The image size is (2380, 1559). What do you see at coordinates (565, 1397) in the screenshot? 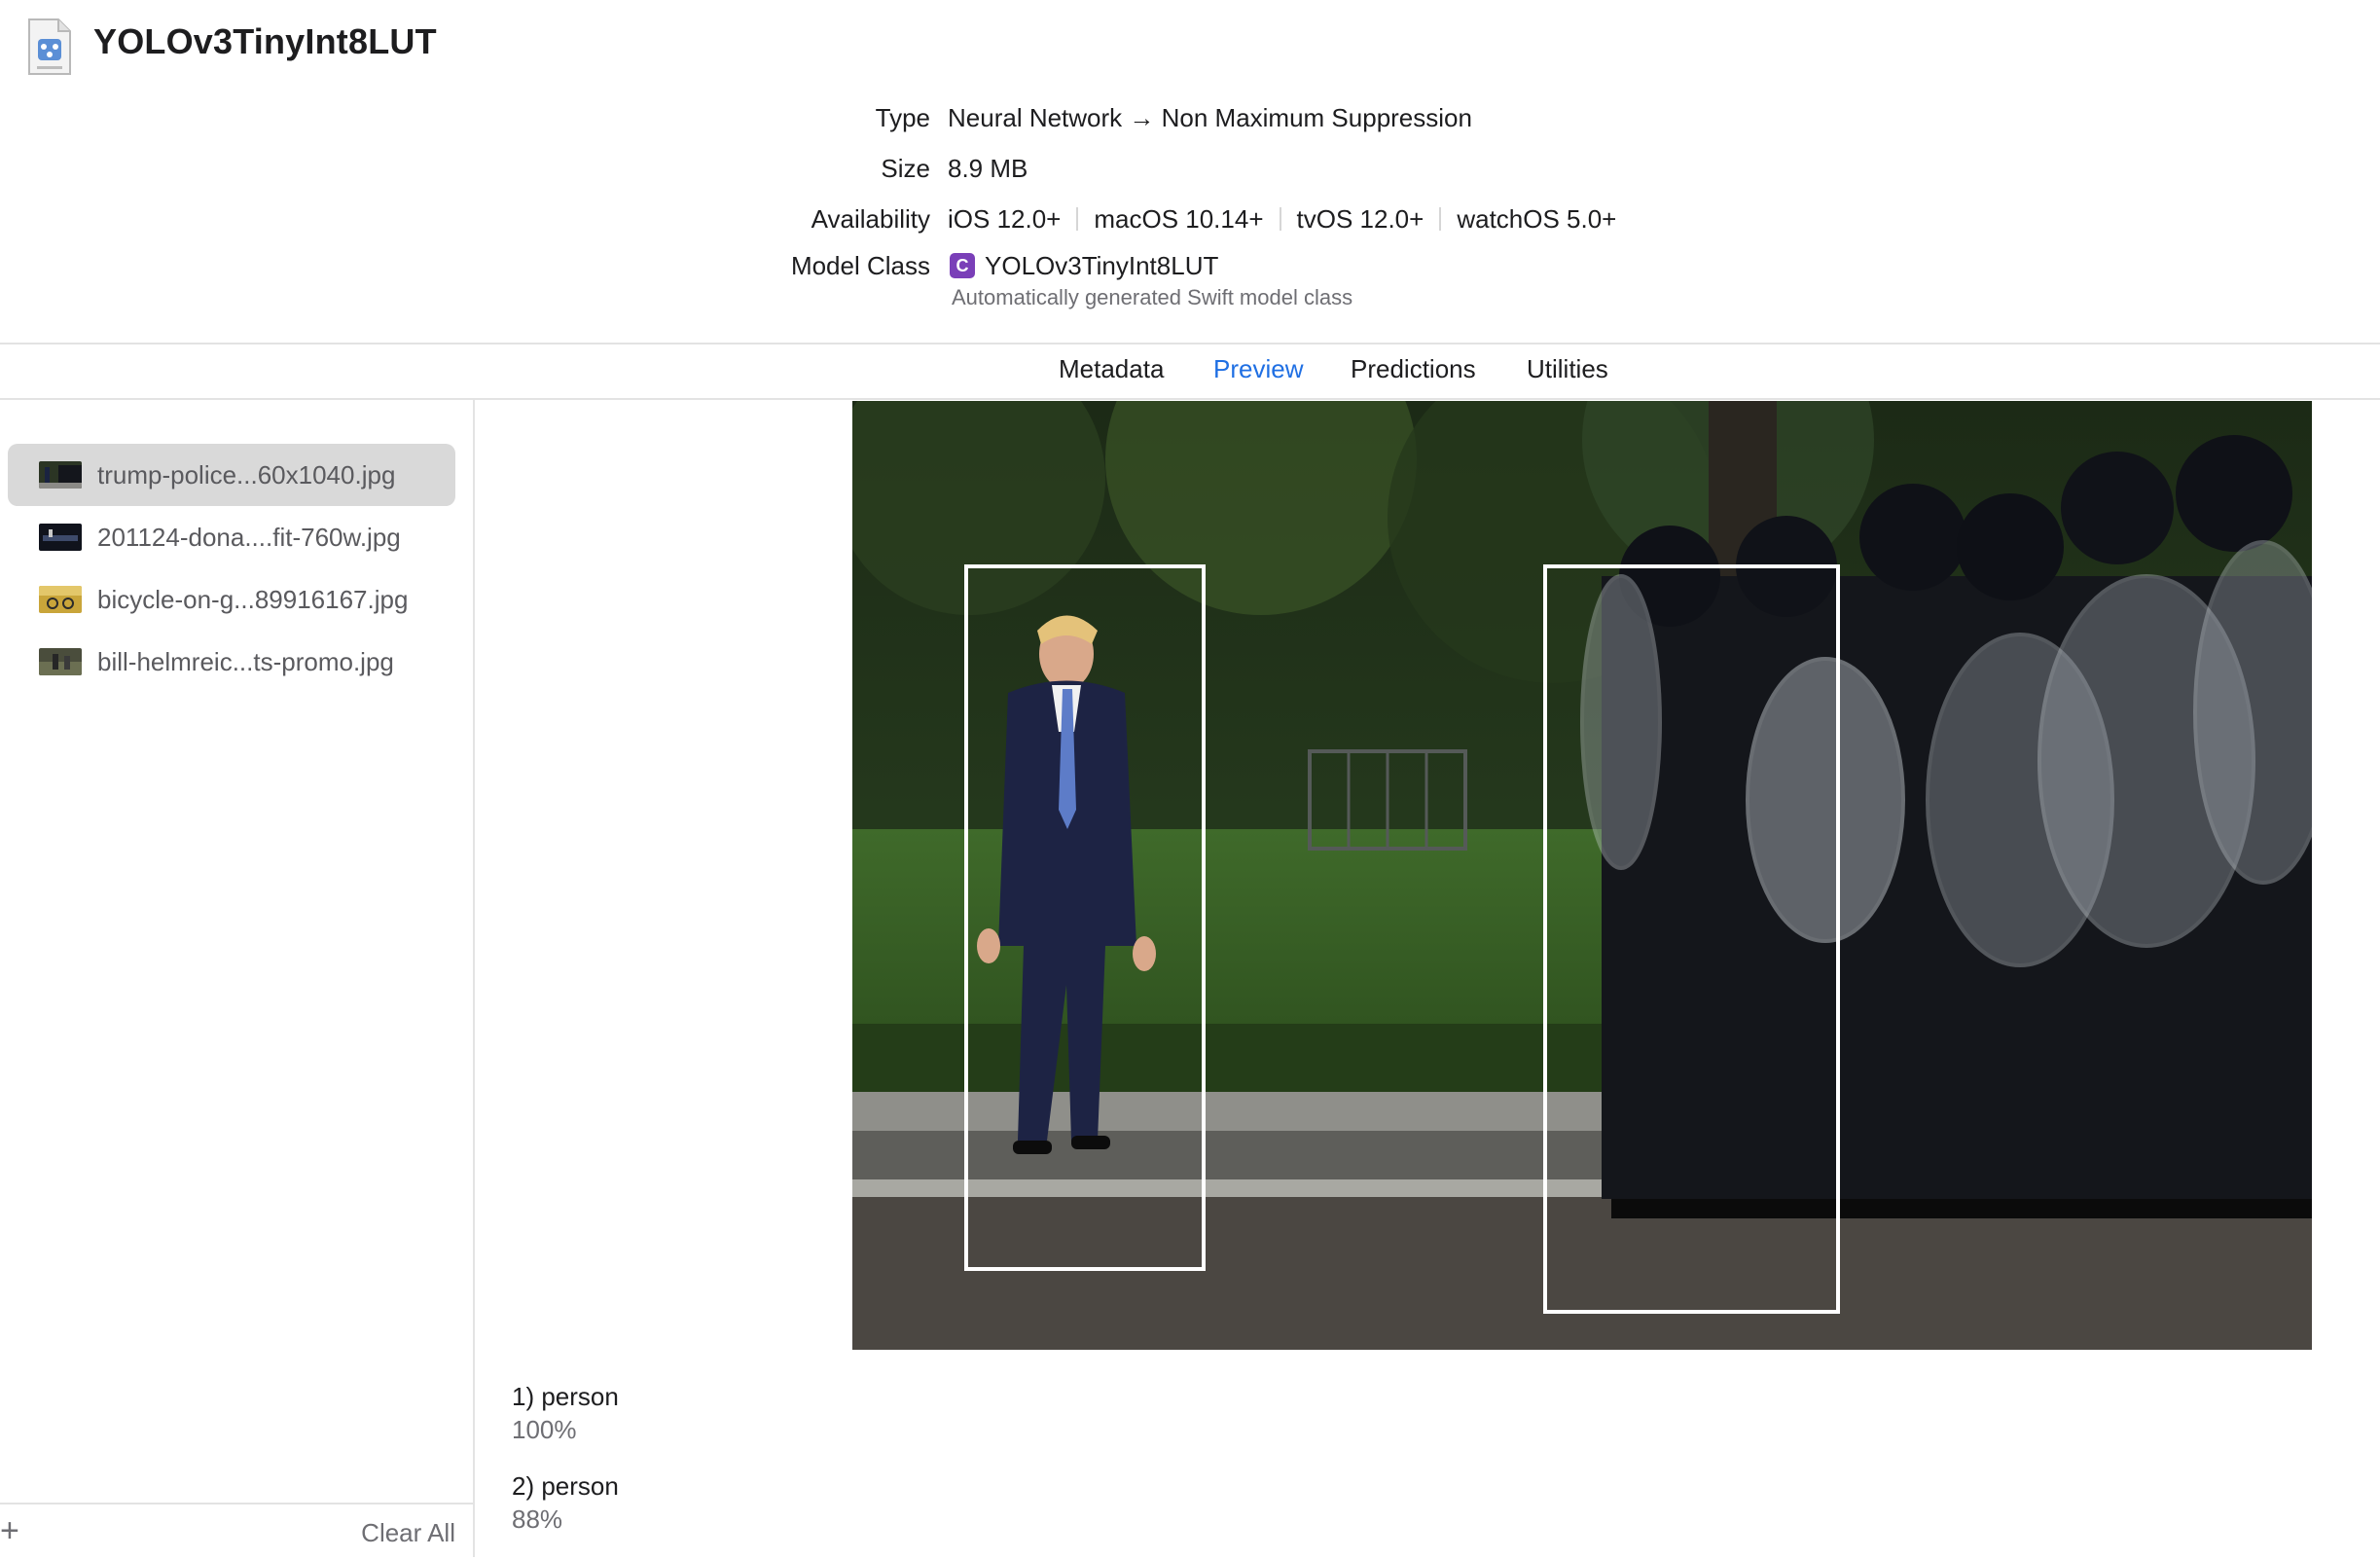
I see `prediction-label: 1) person` at bounding box center [565, 1397].